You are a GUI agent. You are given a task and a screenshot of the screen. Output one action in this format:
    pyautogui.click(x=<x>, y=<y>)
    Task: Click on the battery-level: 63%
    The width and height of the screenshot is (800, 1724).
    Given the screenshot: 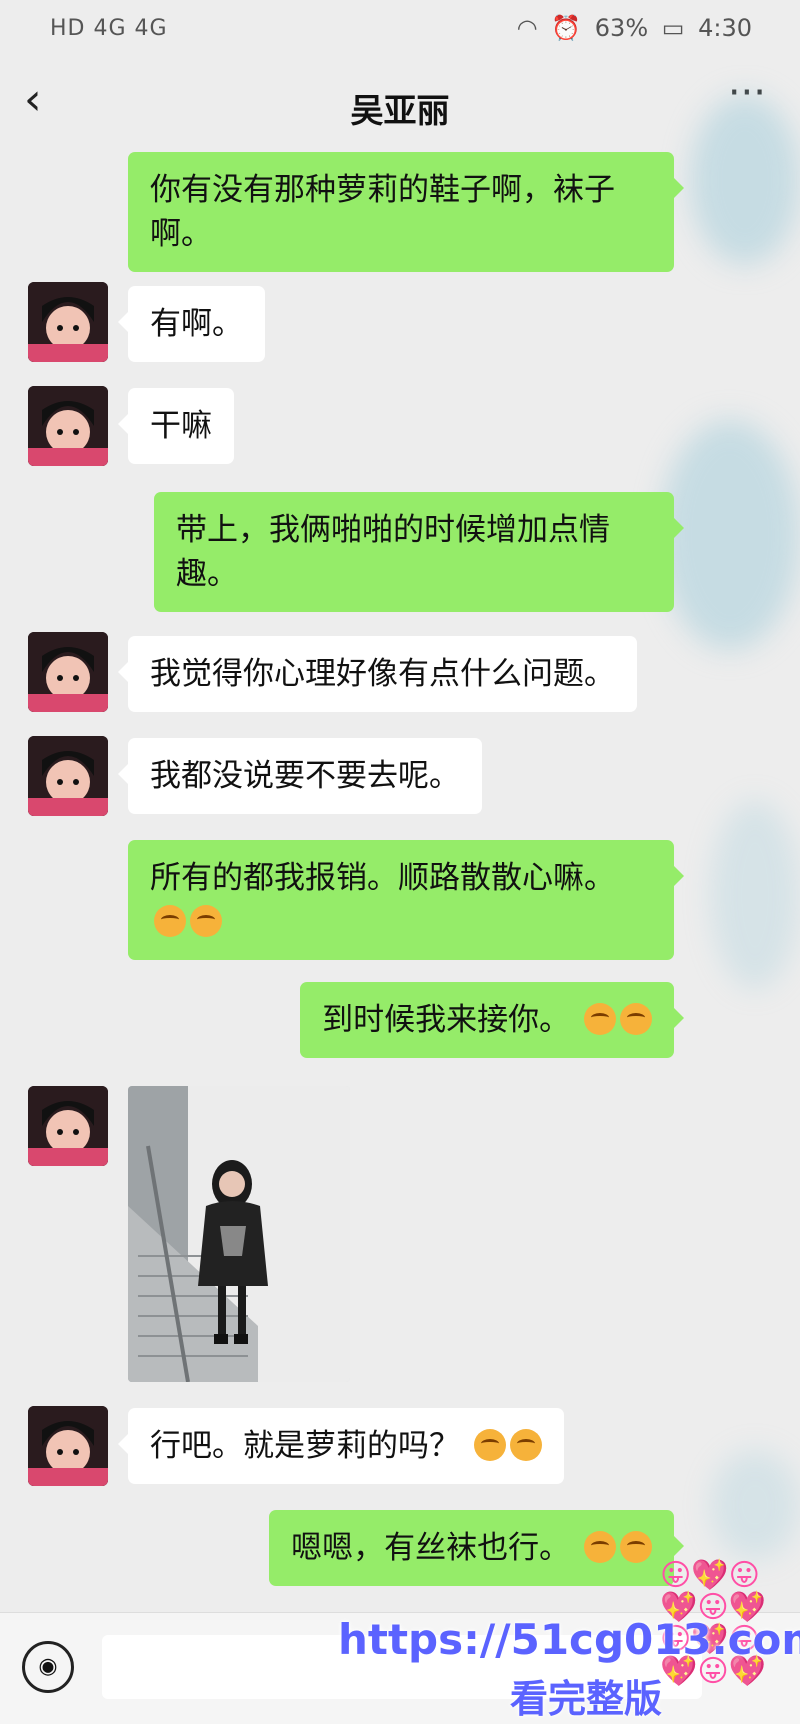 What is the action you would take?
    pyautogui.click(x=621, y=28)
    